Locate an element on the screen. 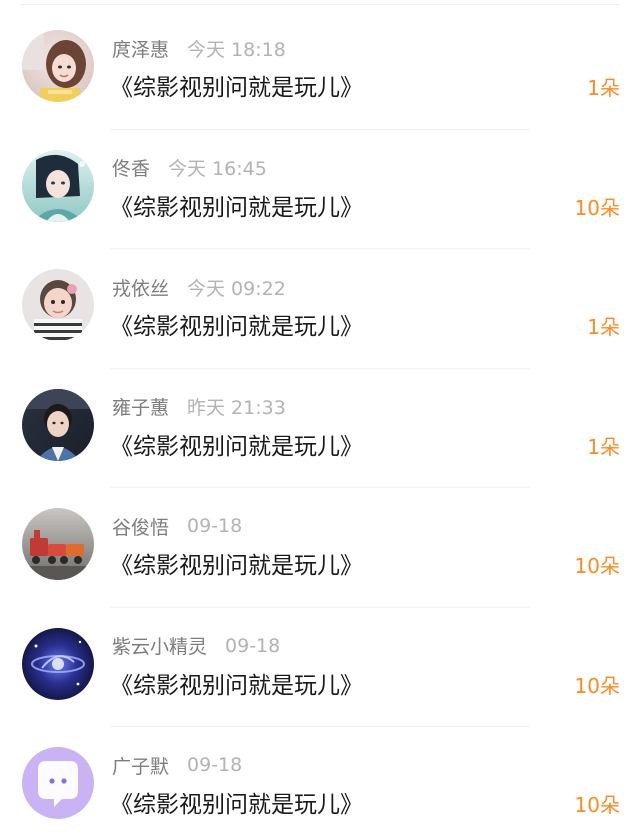  avatar-baby-photo is located at coordinates (58, 305).